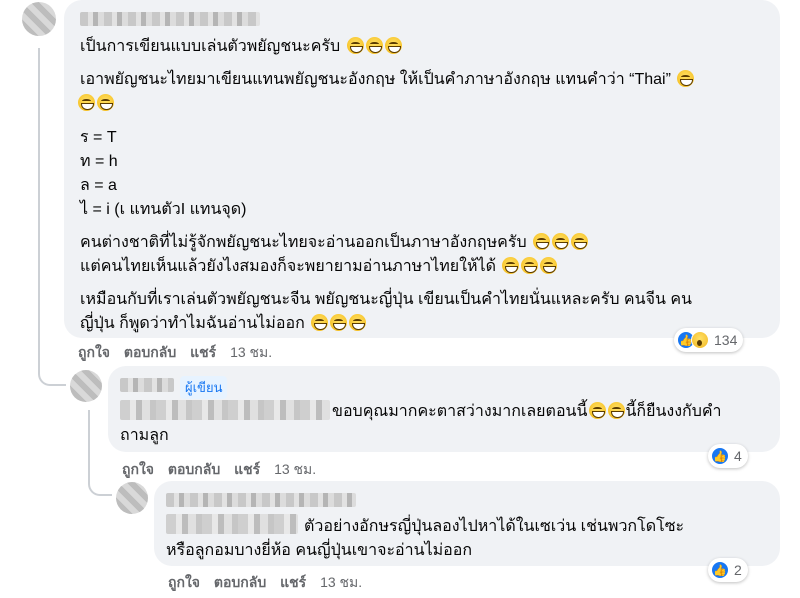  I want to click on thread-line-branch1, so click(52, 373).